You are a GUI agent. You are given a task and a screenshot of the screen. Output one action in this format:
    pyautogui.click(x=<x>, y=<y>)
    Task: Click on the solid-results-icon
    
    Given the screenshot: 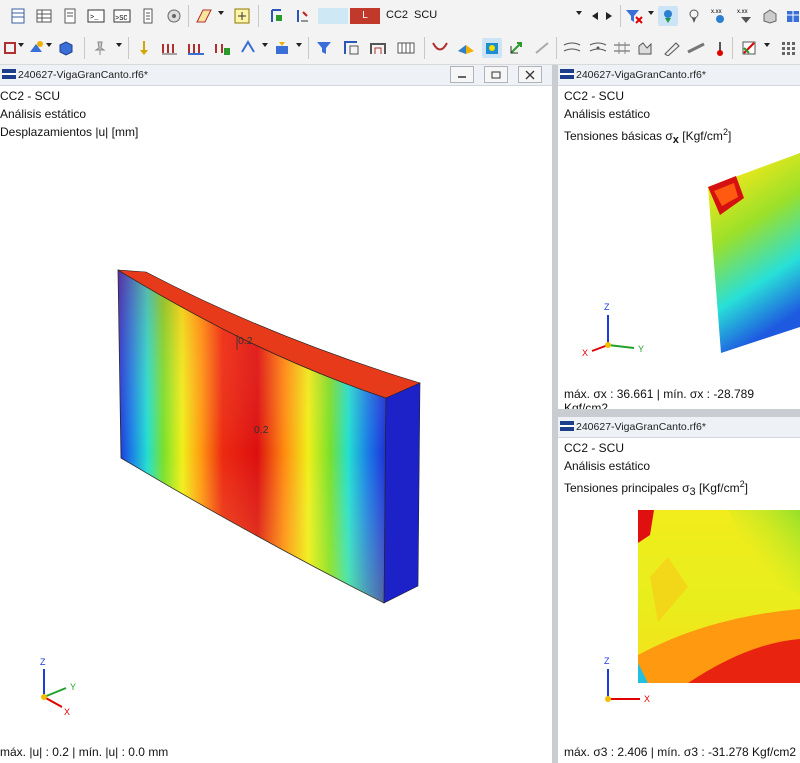 What is the action you would take?
    pyautogui.click(x=492, y=48)
    